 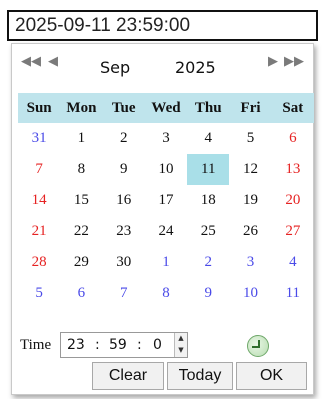 I want to click on prev-month-icon: ◀, so click(x=53, y=62).